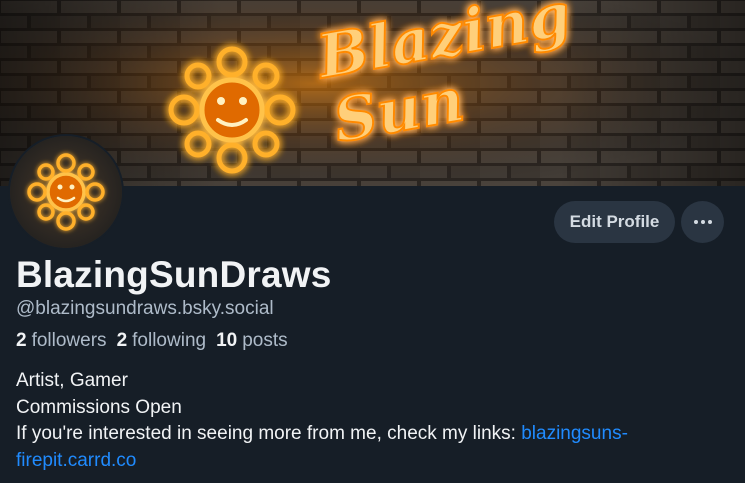 The width and height of the screenshot is (745, 483). What do you see at coordinates (174, 274) in the screenshot?
I see `display-name: BlazingSunDraws` at bounding box center [174, 274].